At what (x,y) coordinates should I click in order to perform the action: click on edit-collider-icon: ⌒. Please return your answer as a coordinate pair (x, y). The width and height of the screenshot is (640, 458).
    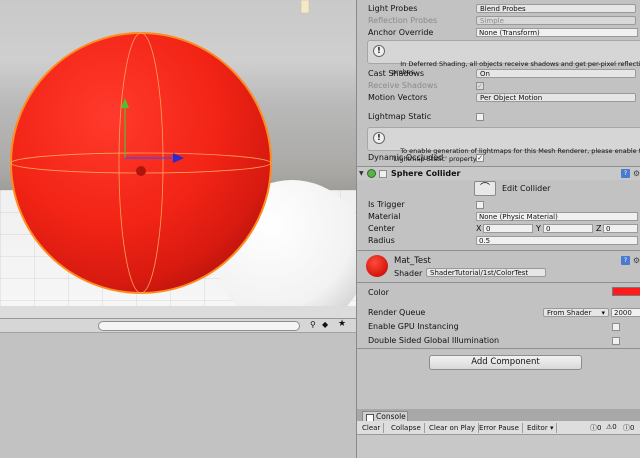
    Looking at the image, I should click on (485, 188).